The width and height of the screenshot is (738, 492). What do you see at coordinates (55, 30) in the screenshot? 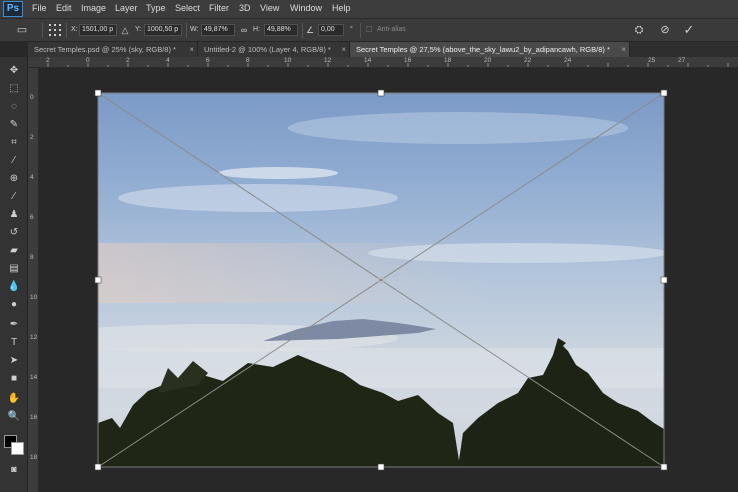
I see `reference-point-icon` at bounding box center [55, 30].